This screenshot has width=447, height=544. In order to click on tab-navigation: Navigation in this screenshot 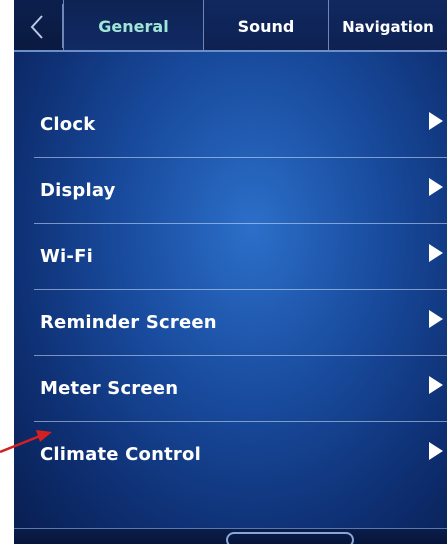, I will do `click(388, 25)`.